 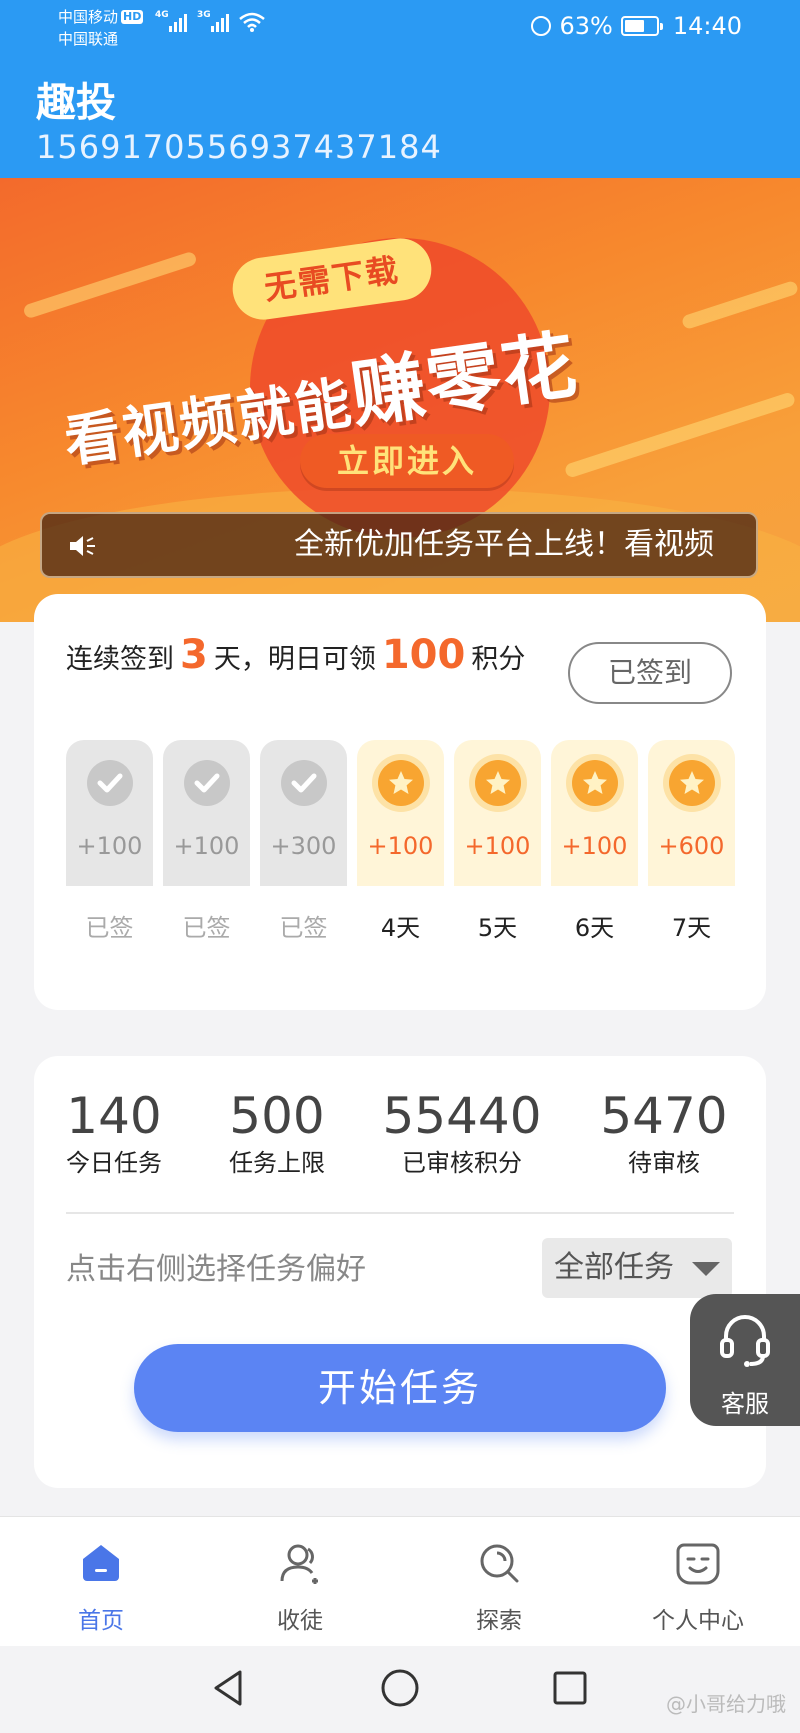 What do you see at coordinates (462, 1163) in the screenshot?
I see `stat-caption: 已审核积分` at bounding box center [462, 1163].